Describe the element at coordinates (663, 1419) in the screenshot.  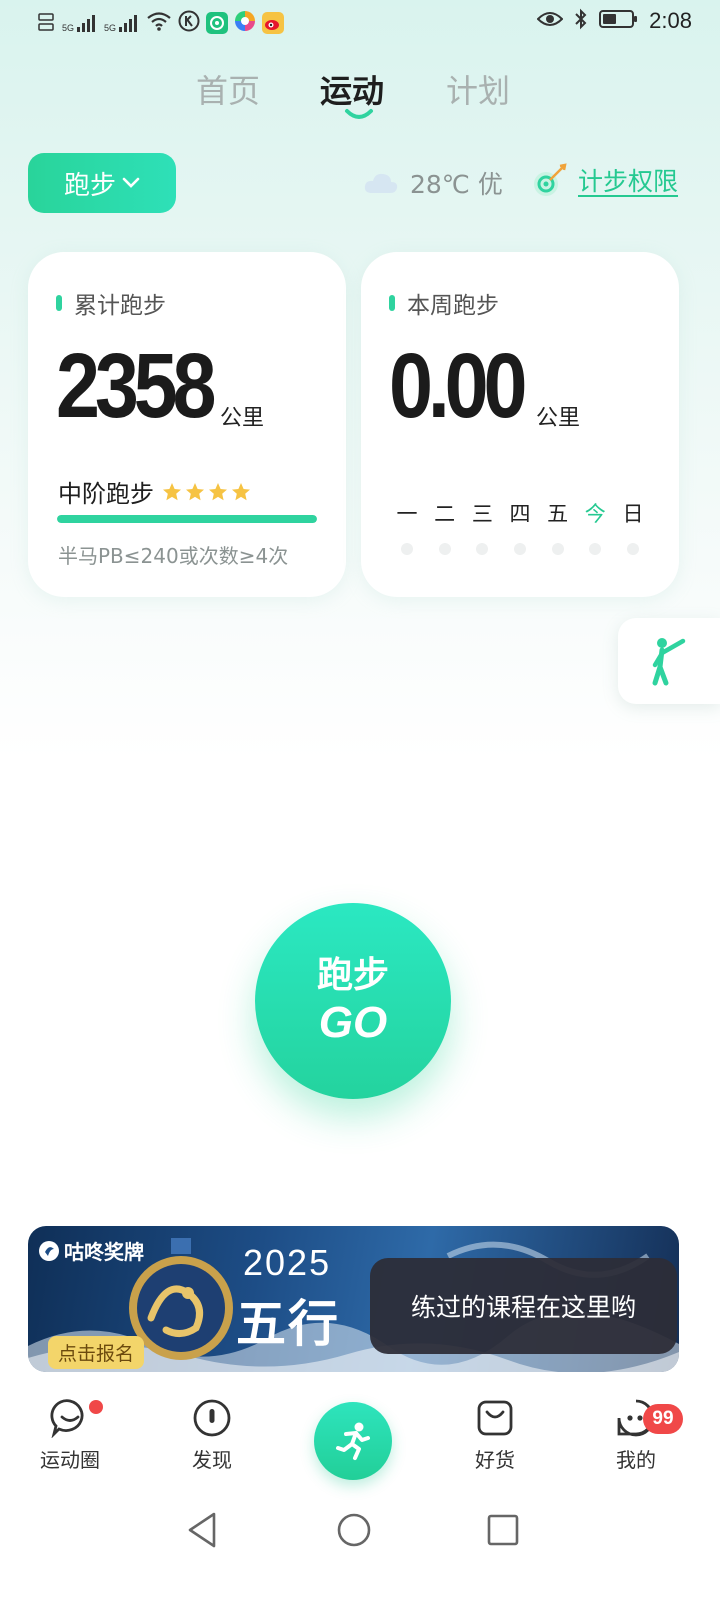
I see `message-count-badge: 99` at that location.